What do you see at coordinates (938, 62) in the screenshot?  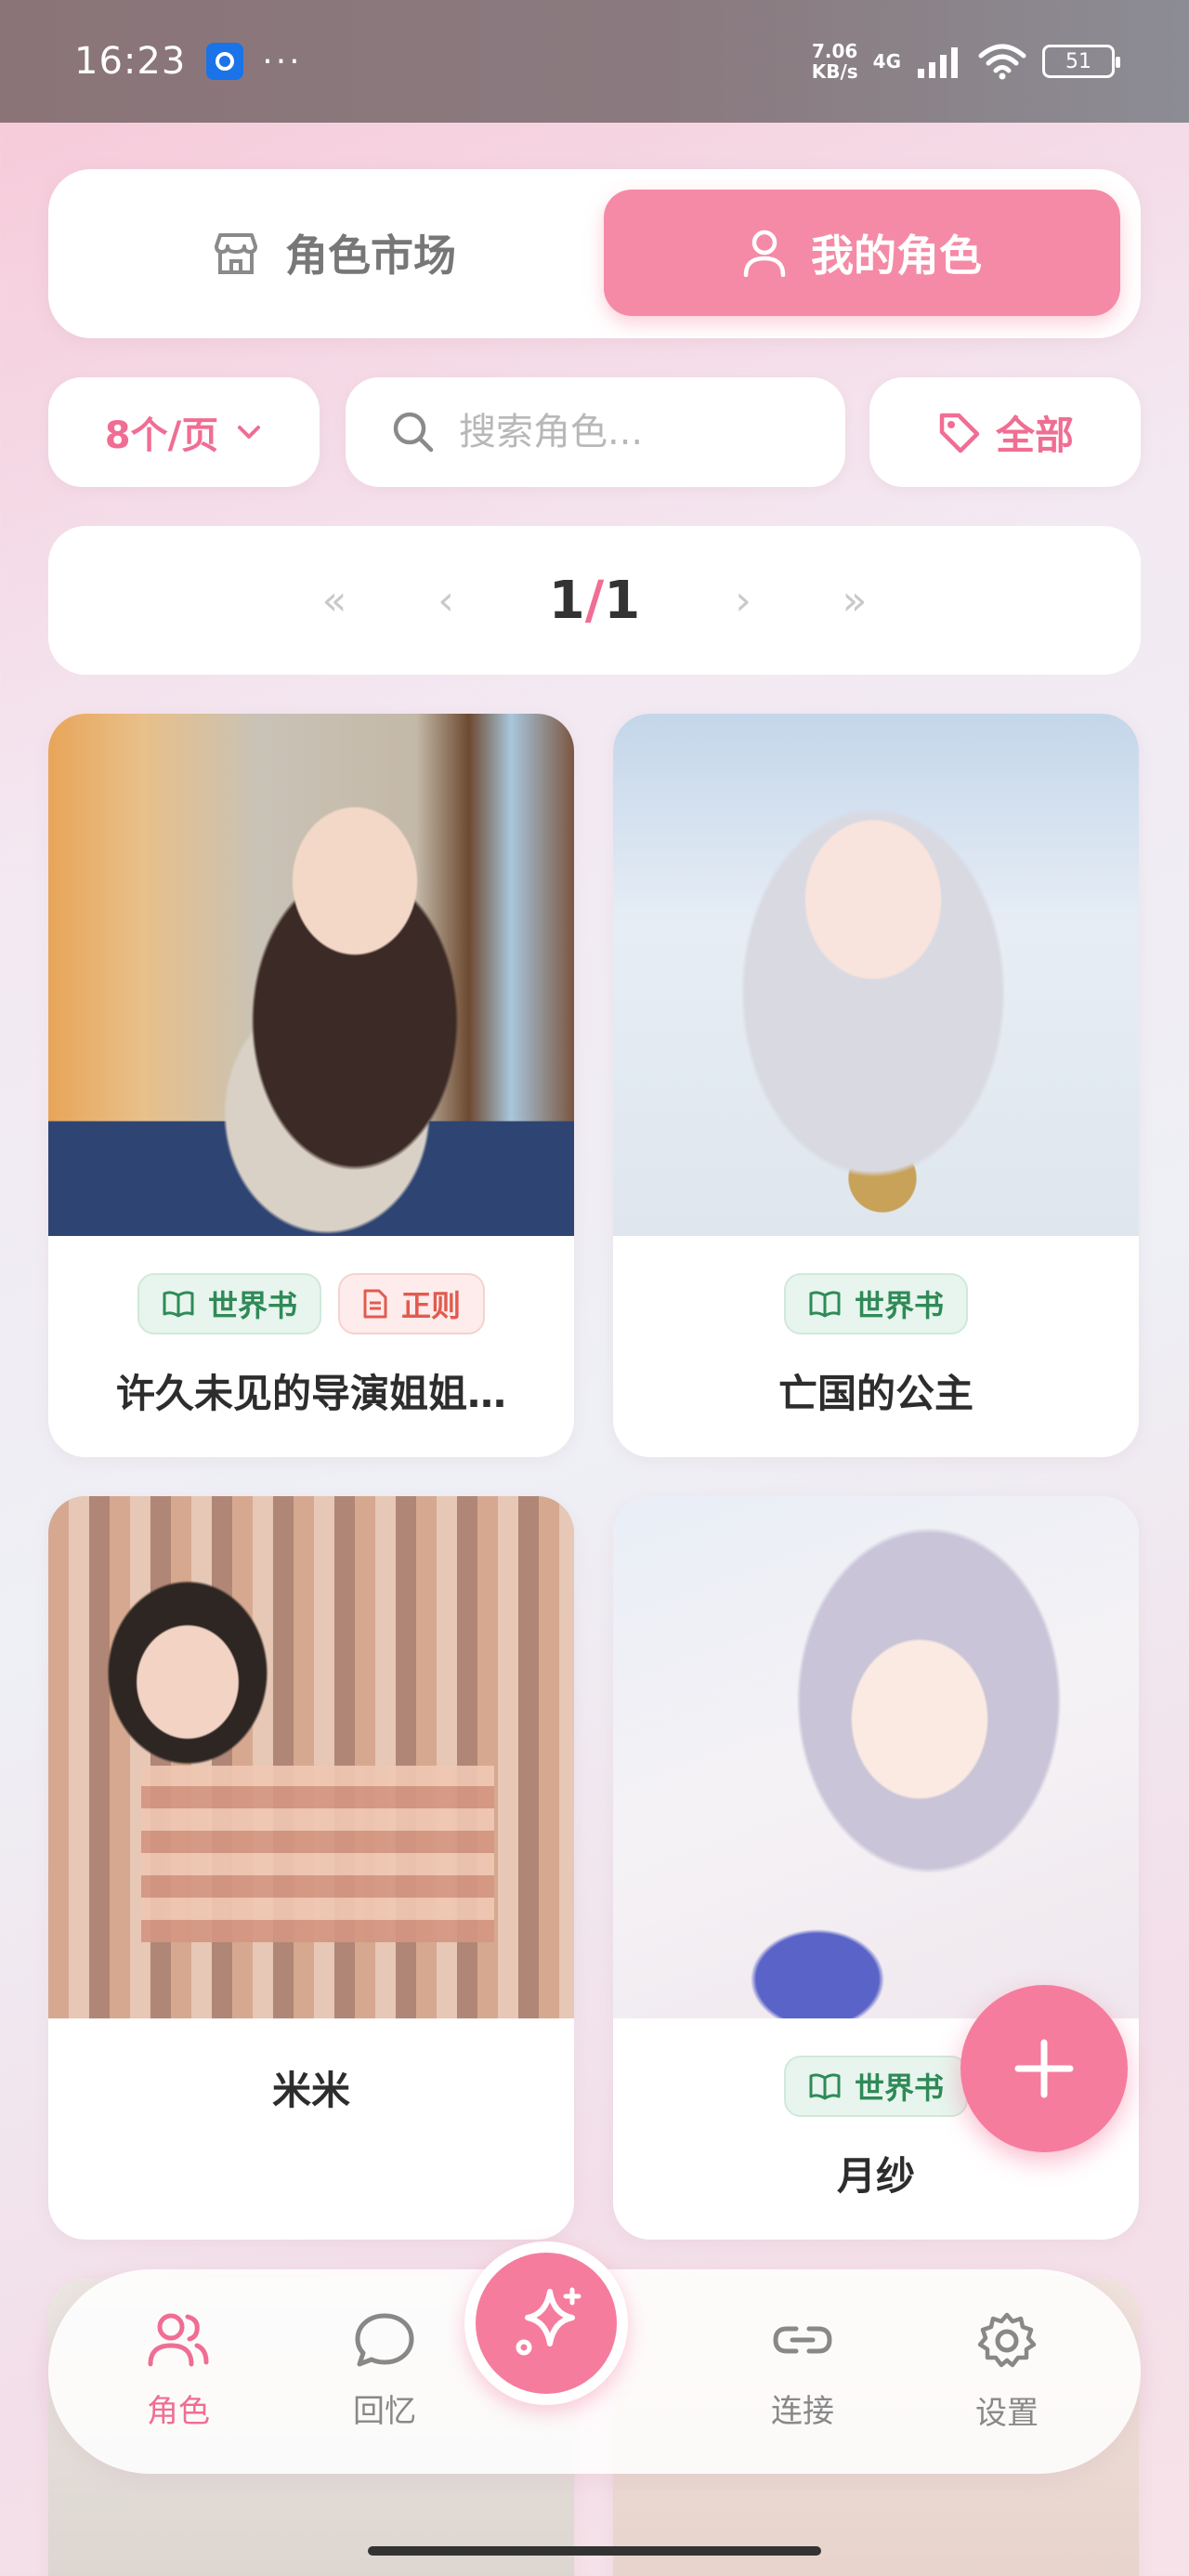 I see `signal-icon` at bounding box center [938, 62].